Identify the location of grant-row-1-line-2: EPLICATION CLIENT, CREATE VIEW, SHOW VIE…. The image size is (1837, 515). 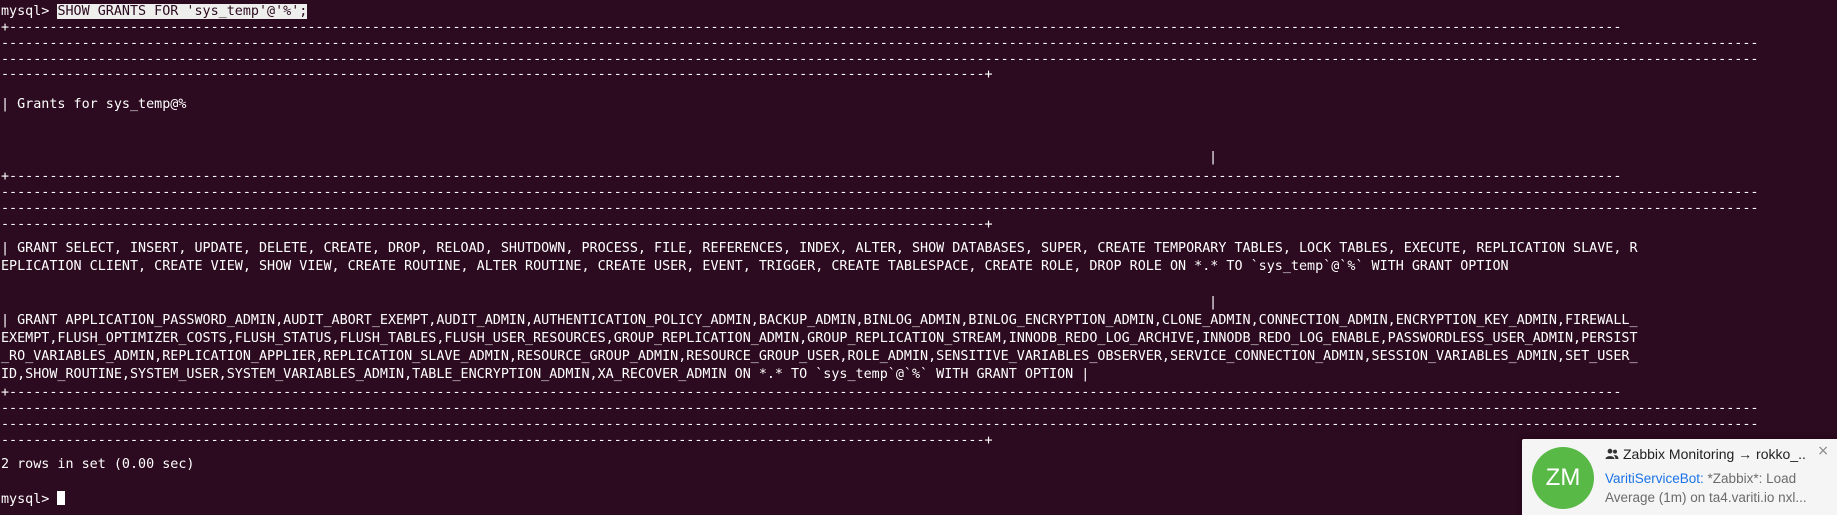
(755, 266).